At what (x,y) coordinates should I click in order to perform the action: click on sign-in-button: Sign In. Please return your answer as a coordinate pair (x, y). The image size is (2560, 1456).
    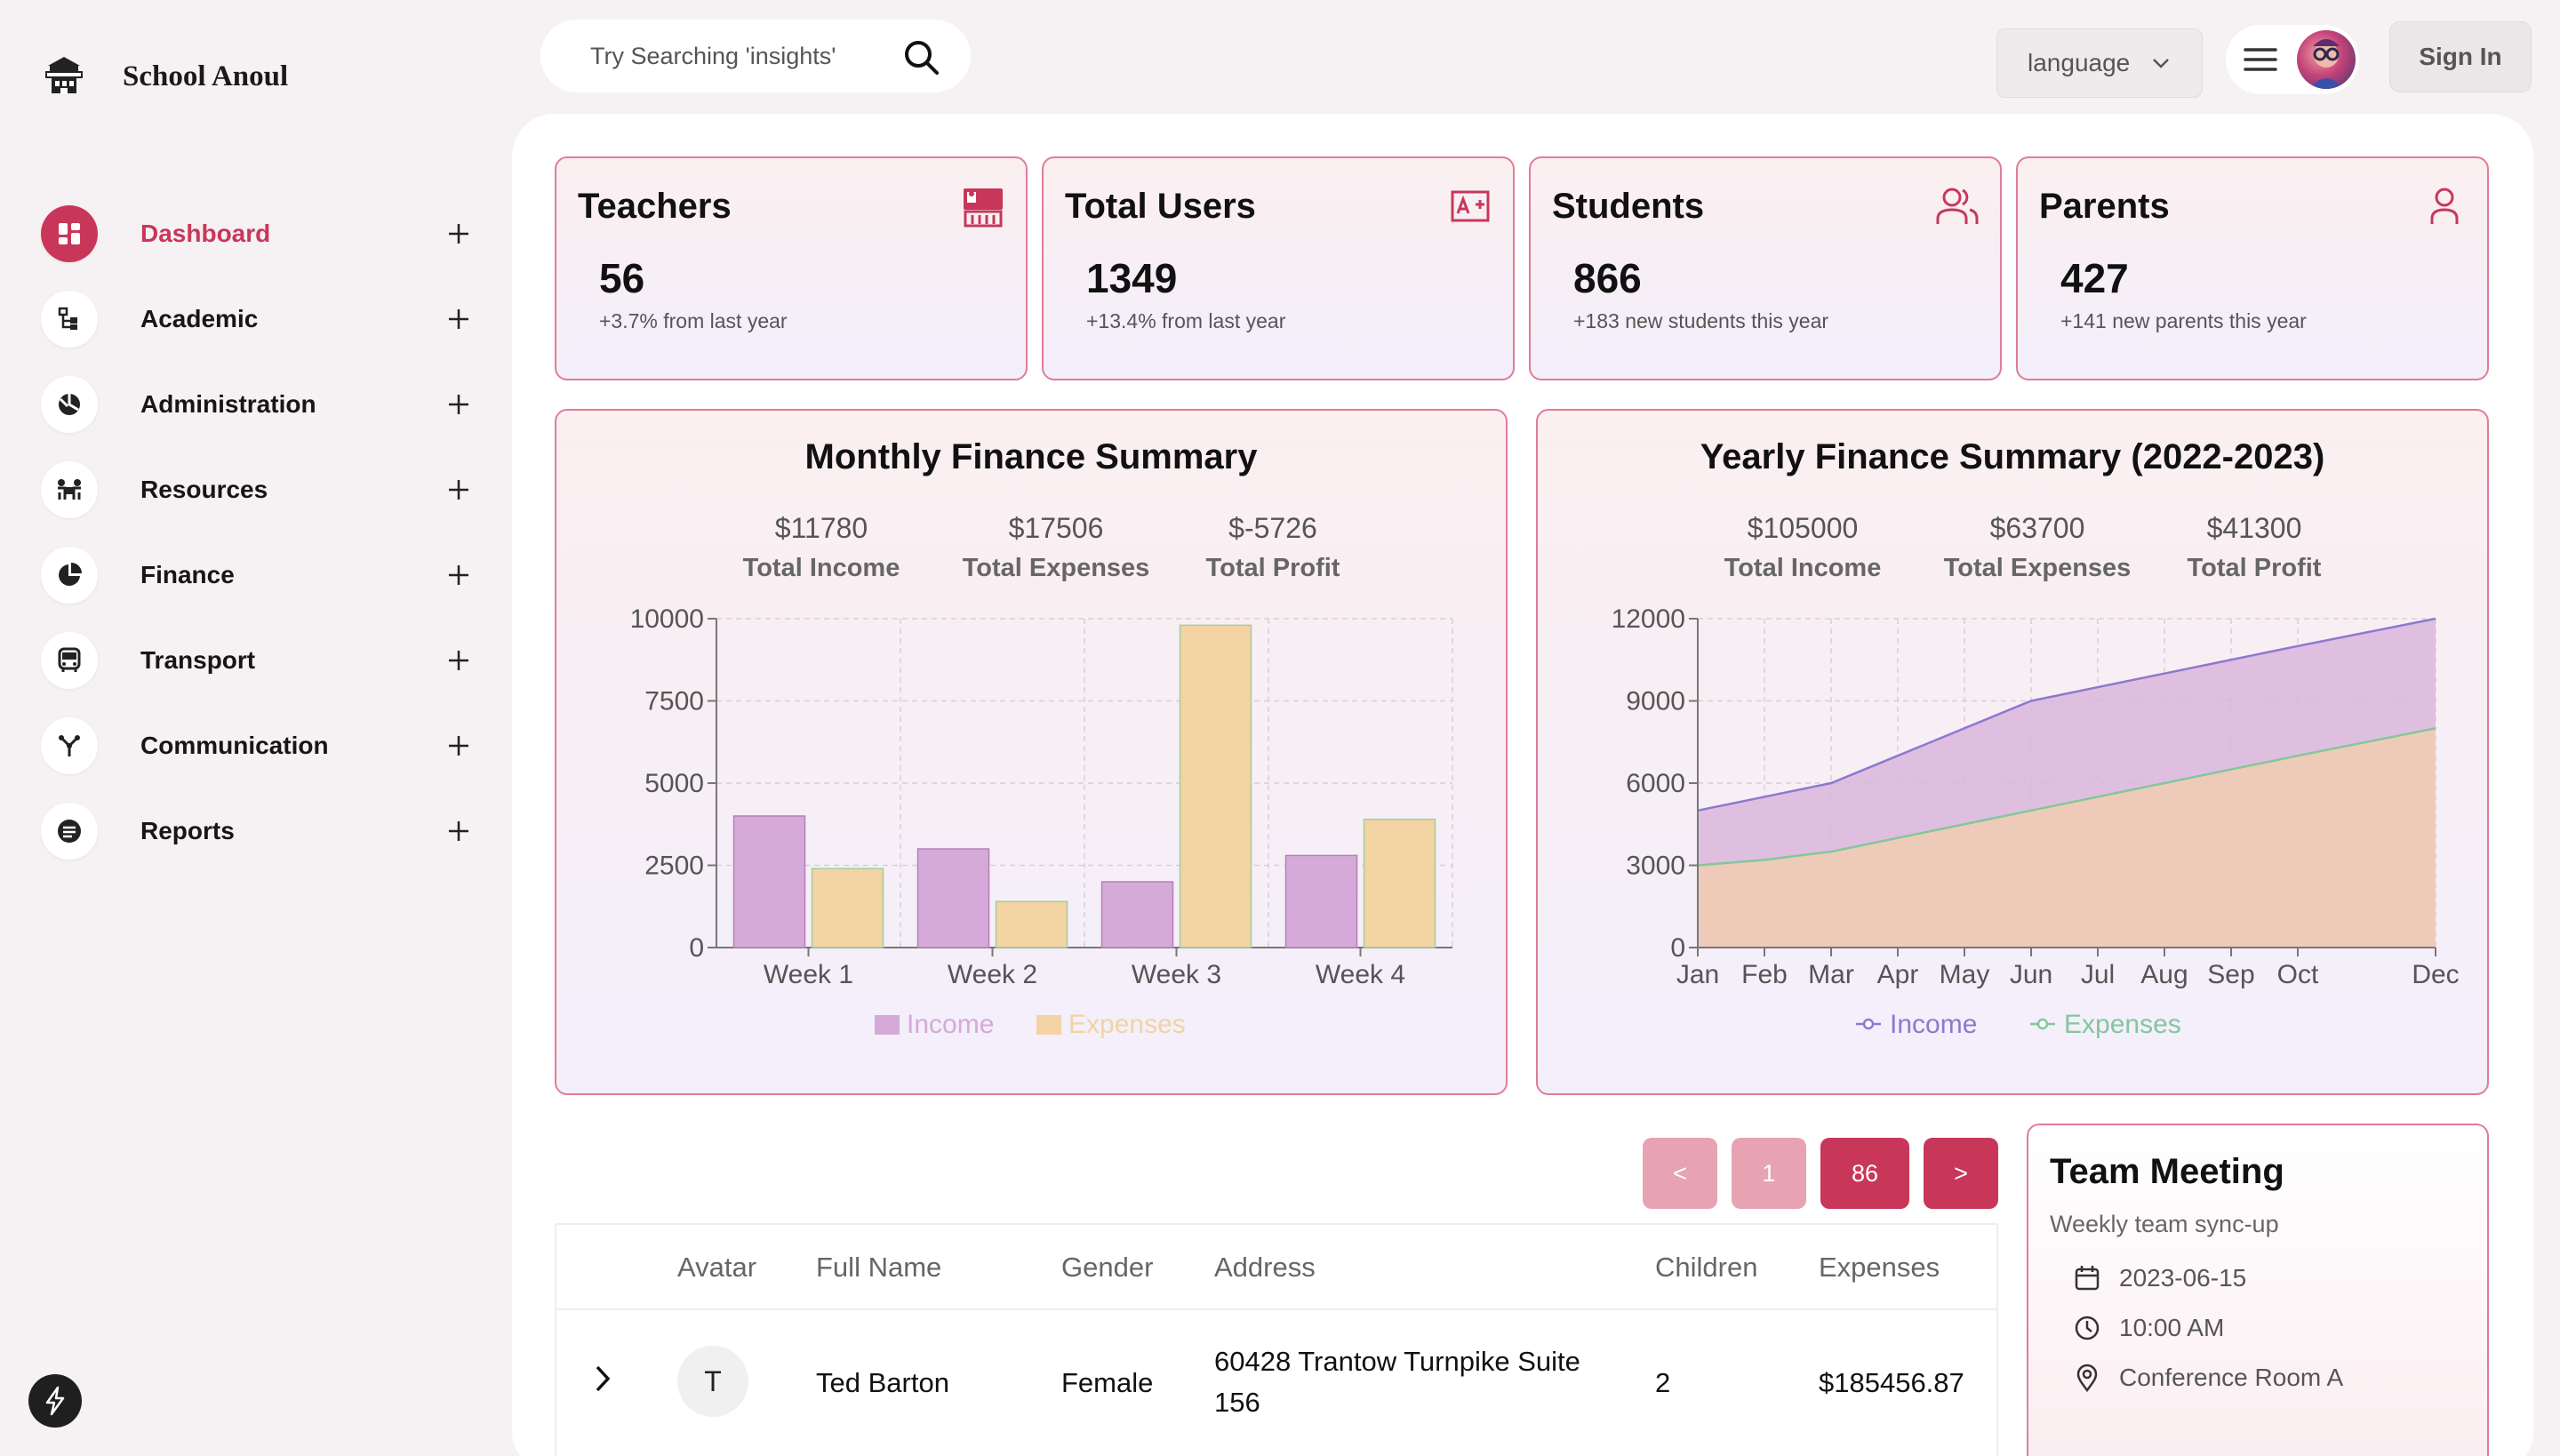
    Looking at the image, I should click on (2460, 56).